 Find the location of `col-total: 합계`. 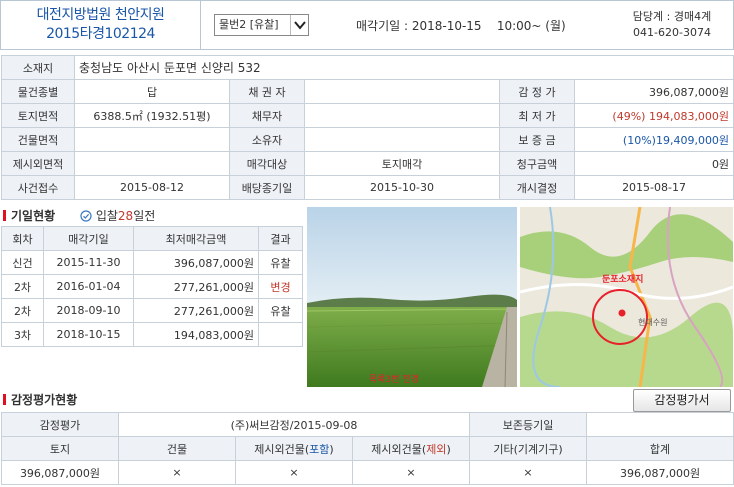

col-total: 합계 is located at coordinates (660, 448).